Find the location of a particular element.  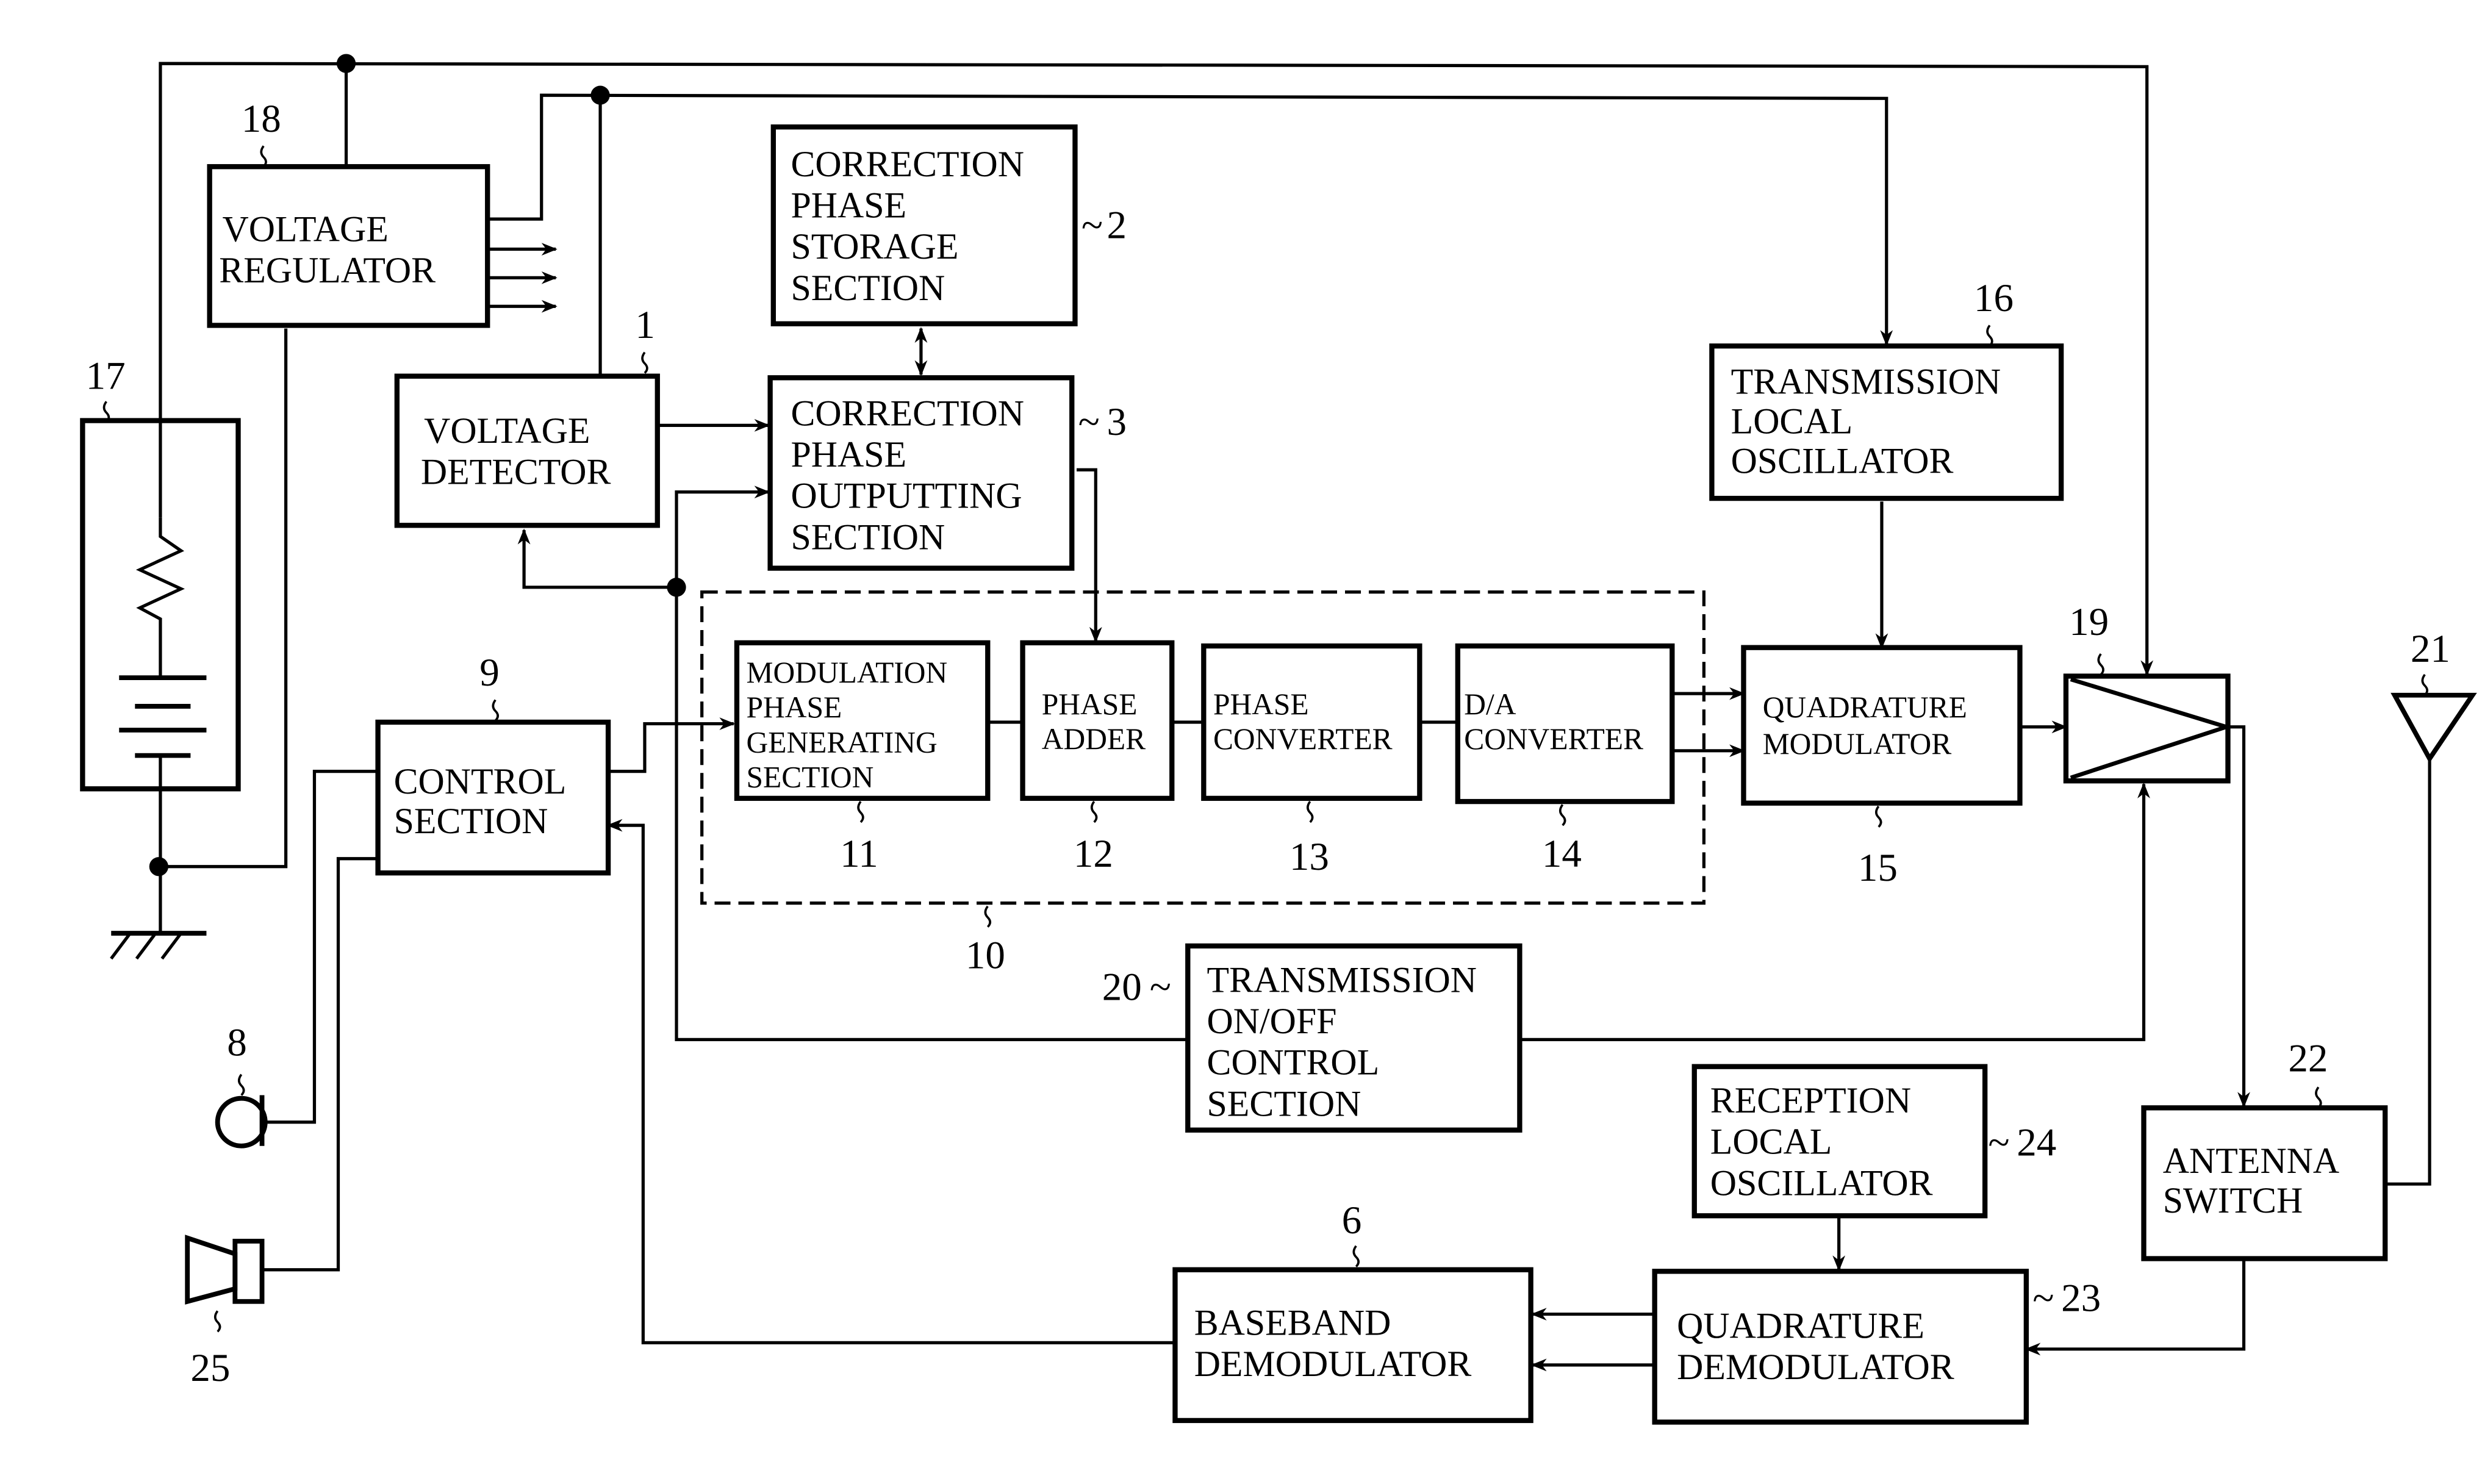

ref-label: 6 is located at coordinates (1352, 1220).